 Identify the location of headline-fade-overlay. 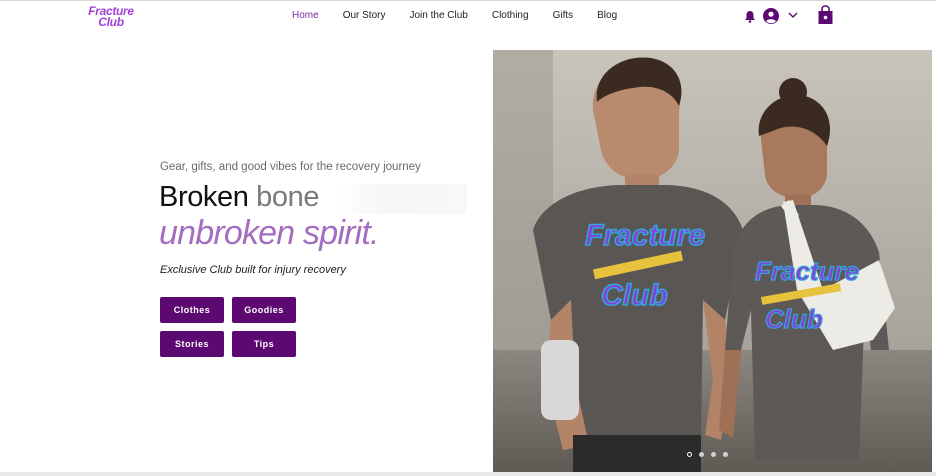
(401, 199).